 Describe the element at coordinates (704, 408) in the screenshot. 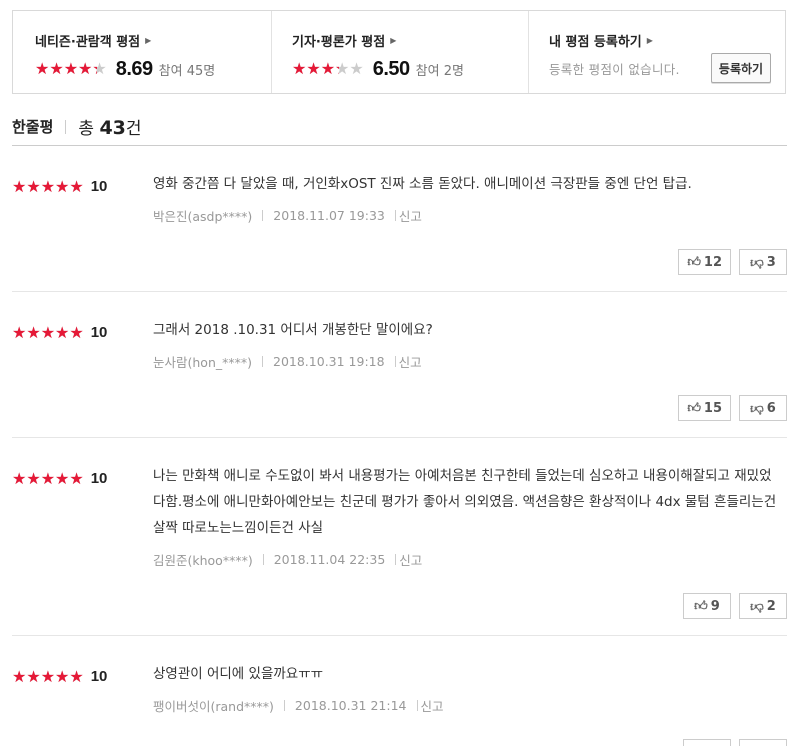

I see `like-button: 👍︎ 15` at that location.